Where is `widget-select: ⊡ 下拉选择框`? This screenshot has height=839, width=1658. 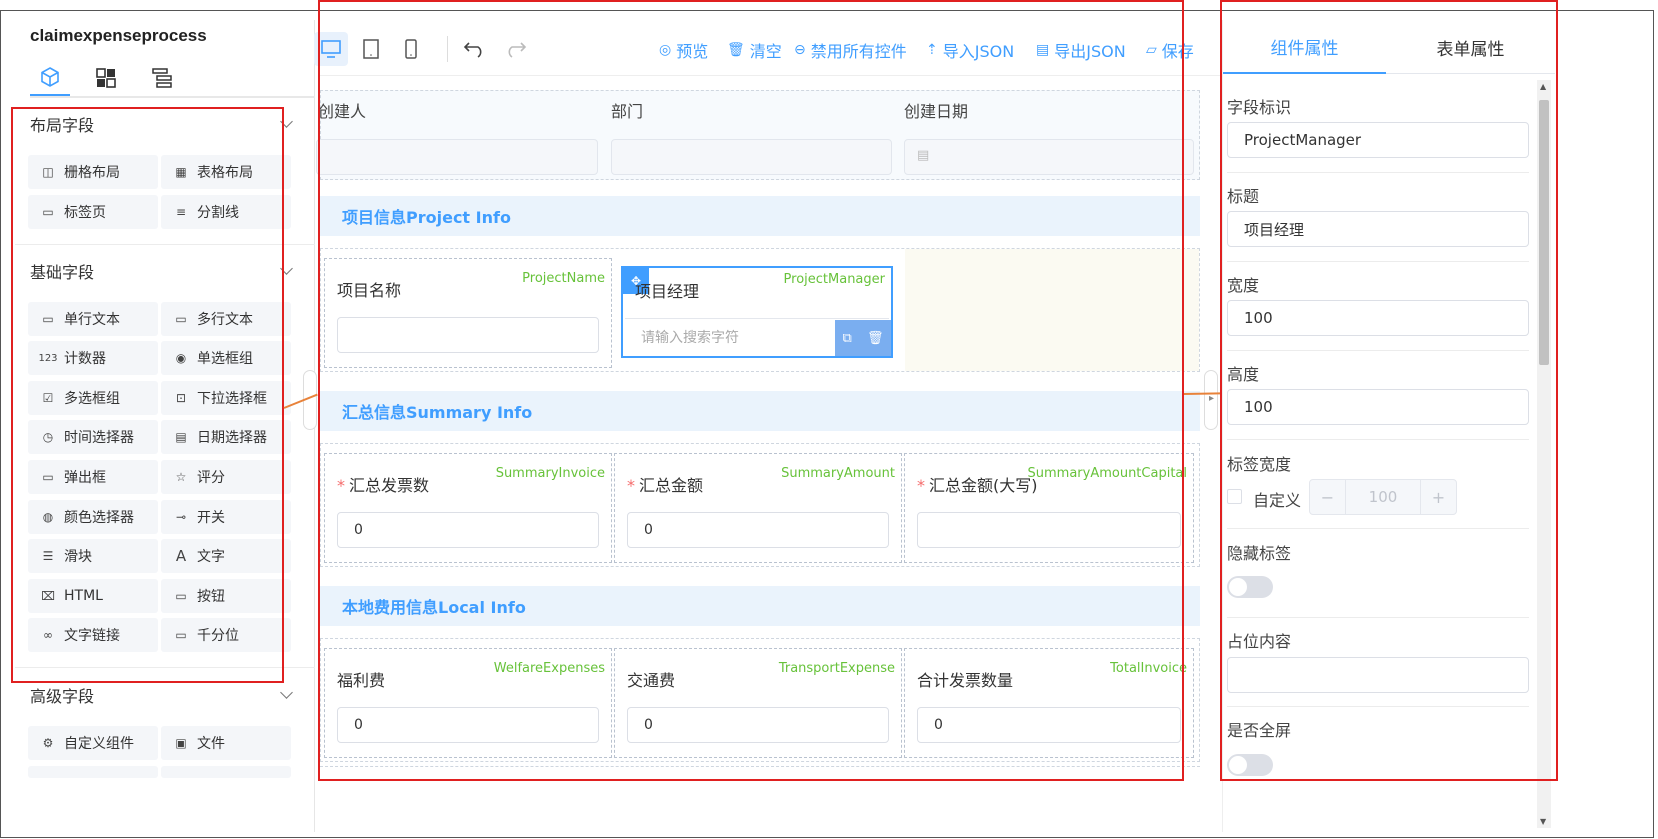 widget-select: ⊡ 下拉选择框 is located at coordinates (226, 398).